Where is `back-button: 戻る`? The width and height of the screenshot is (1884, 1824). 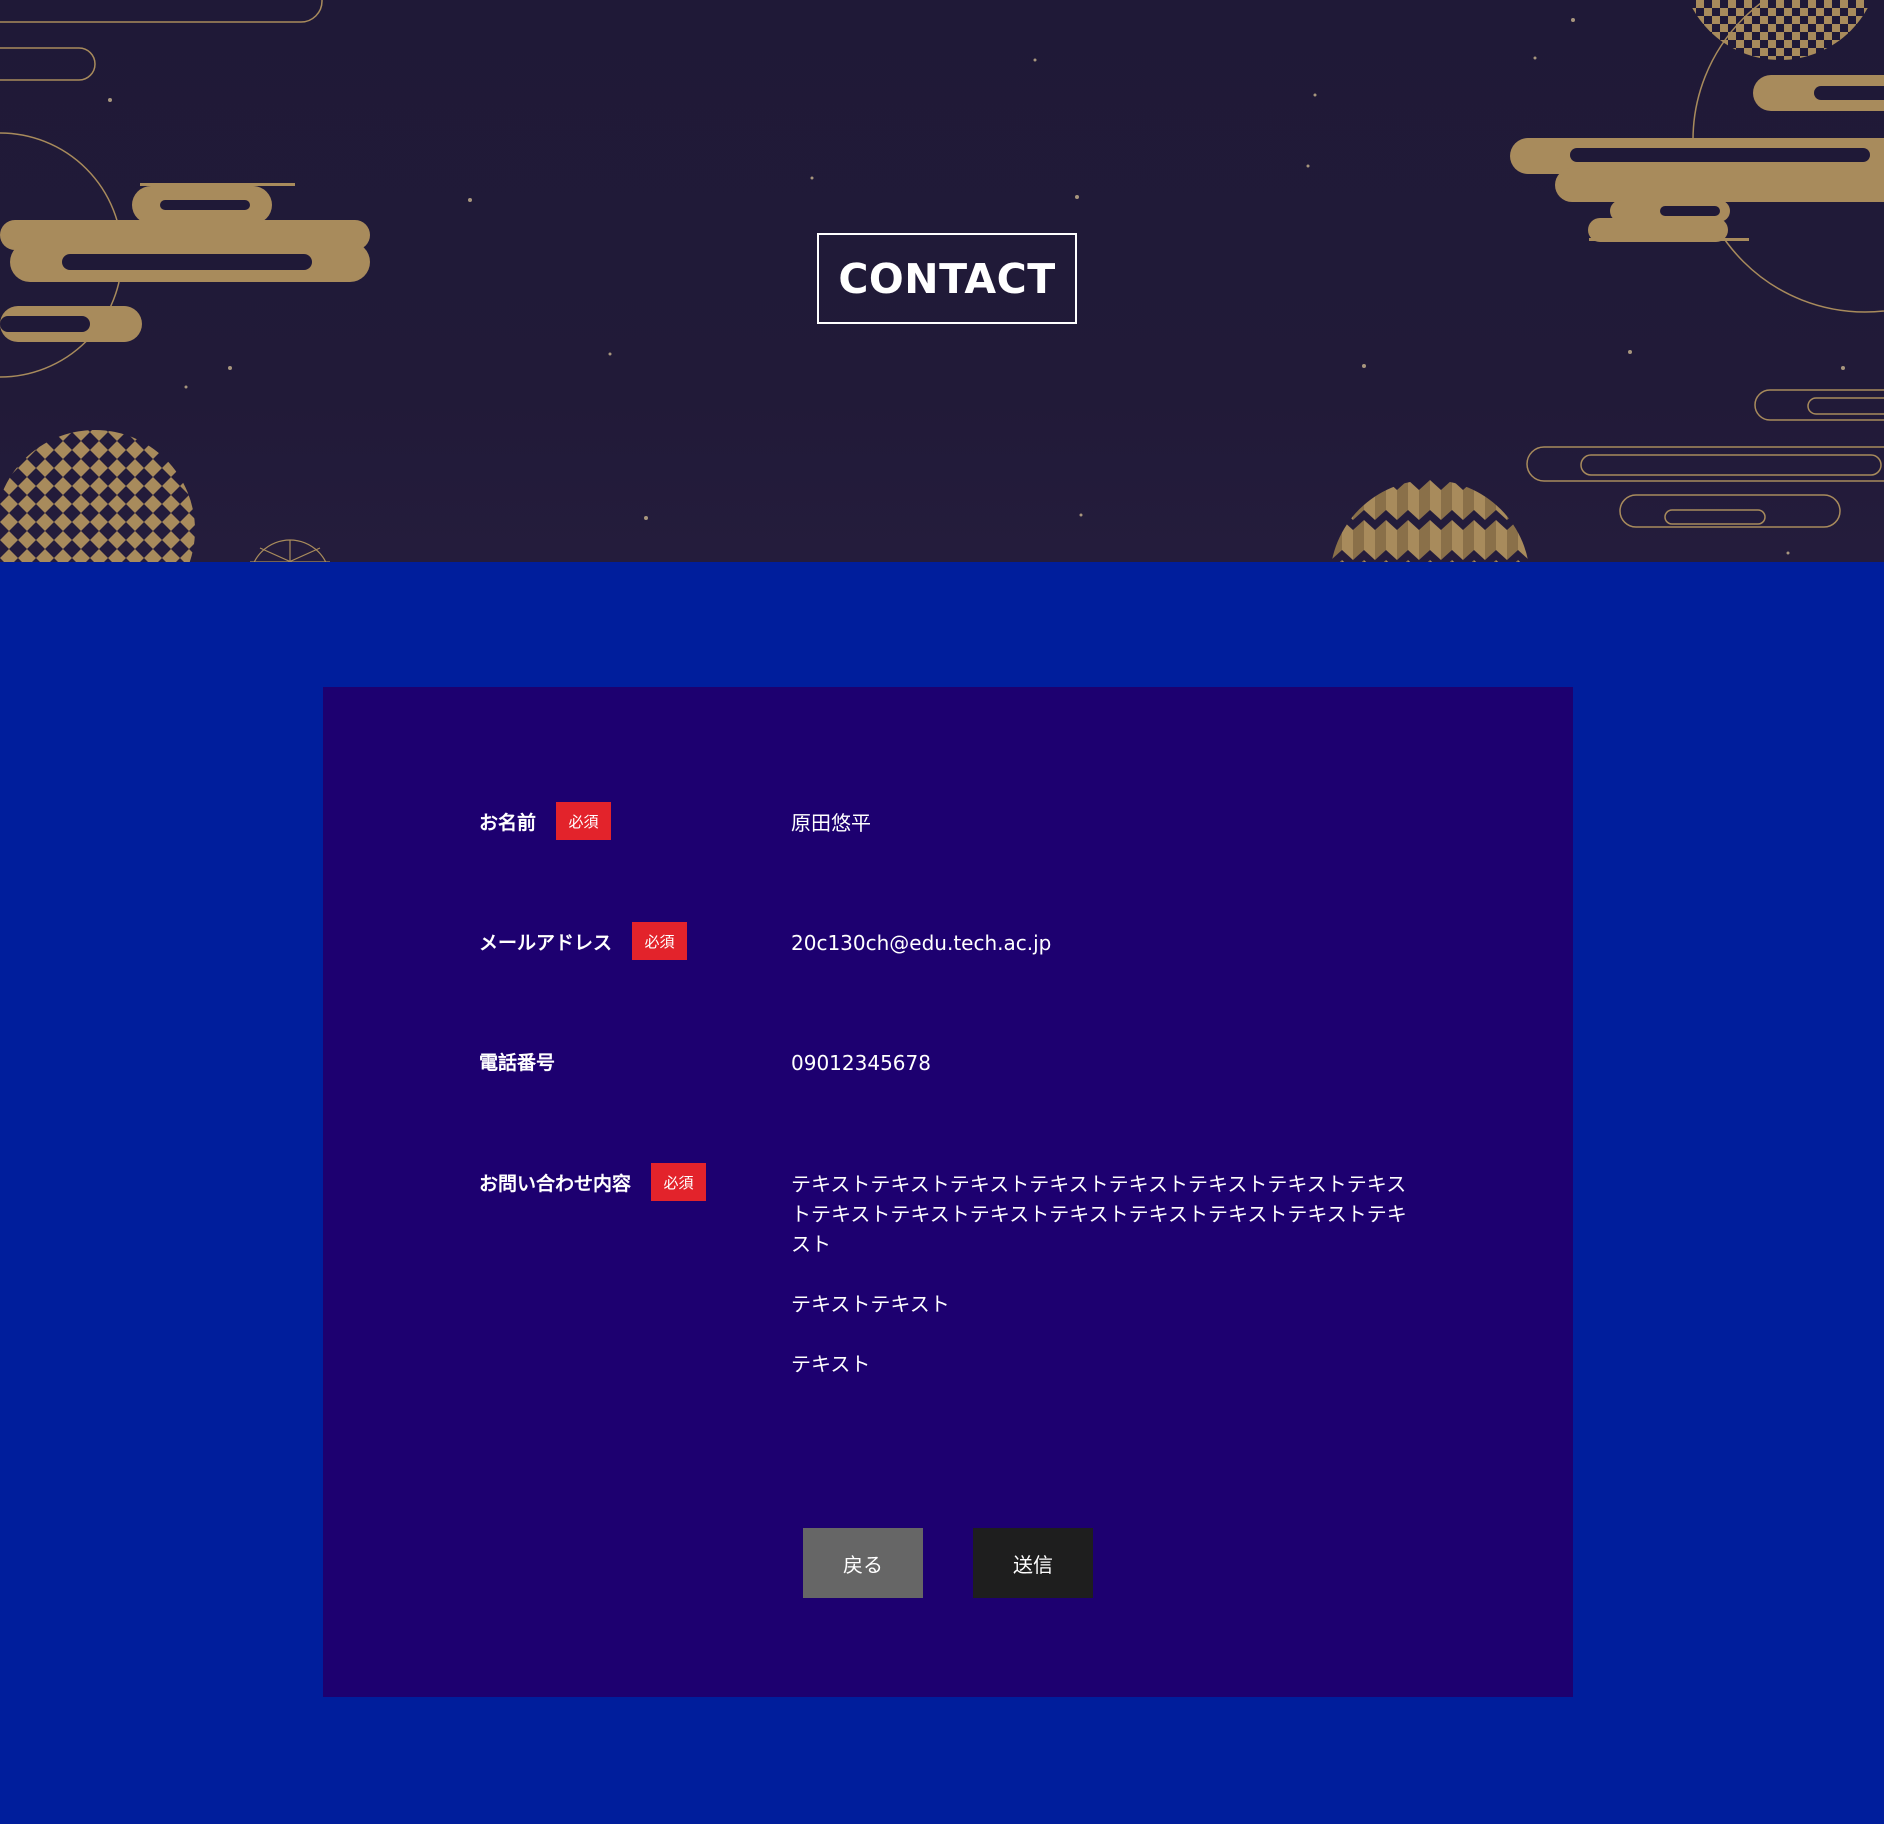 back-button: 戻る is located at coordinates (863, 1563).